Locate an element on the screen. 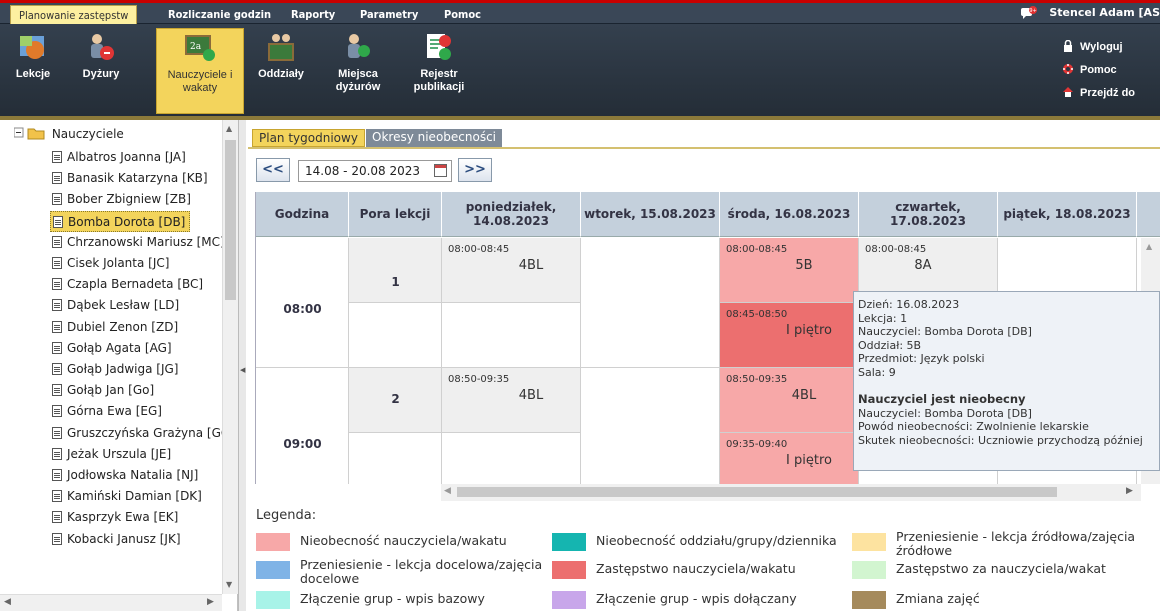  timetable-h-scrollbar: ◀ ▶ is located at coordinates (791, 492).